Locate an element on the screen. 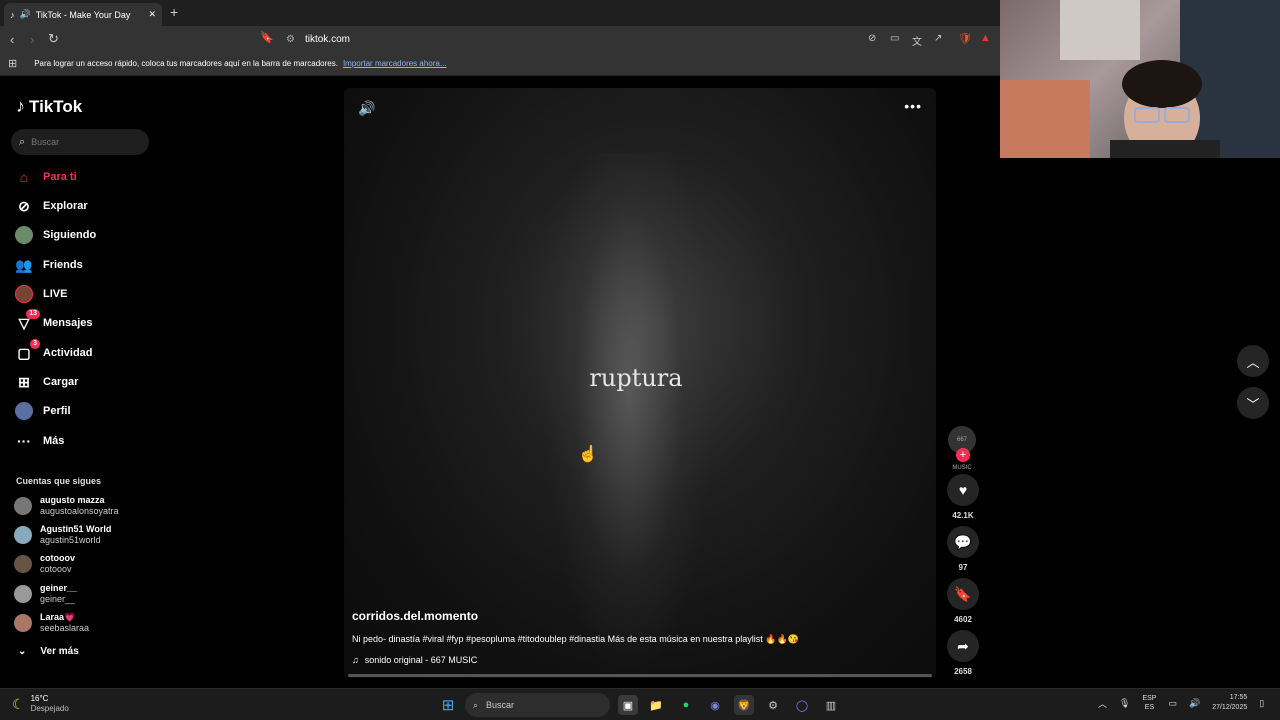 The width and height of the screenshot is (1280, 720). nav-mas: ··· Más is located at coordinates (89, 441).